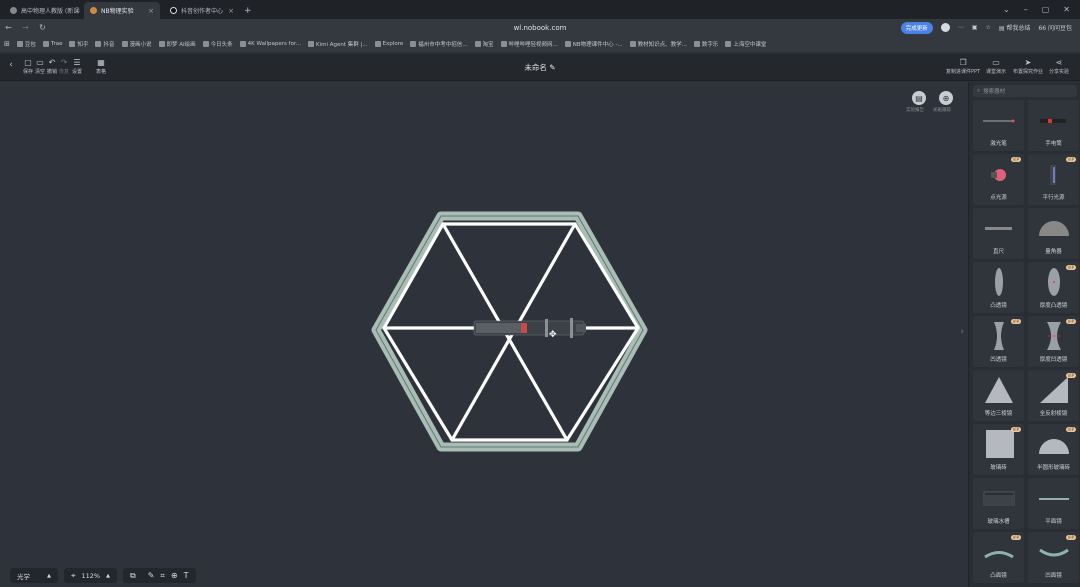 Image resolution: width=1080 pixels, height=587 pixels. I want to click on equipment-label: 半圆形玻璃砖, so click(1053, 468).